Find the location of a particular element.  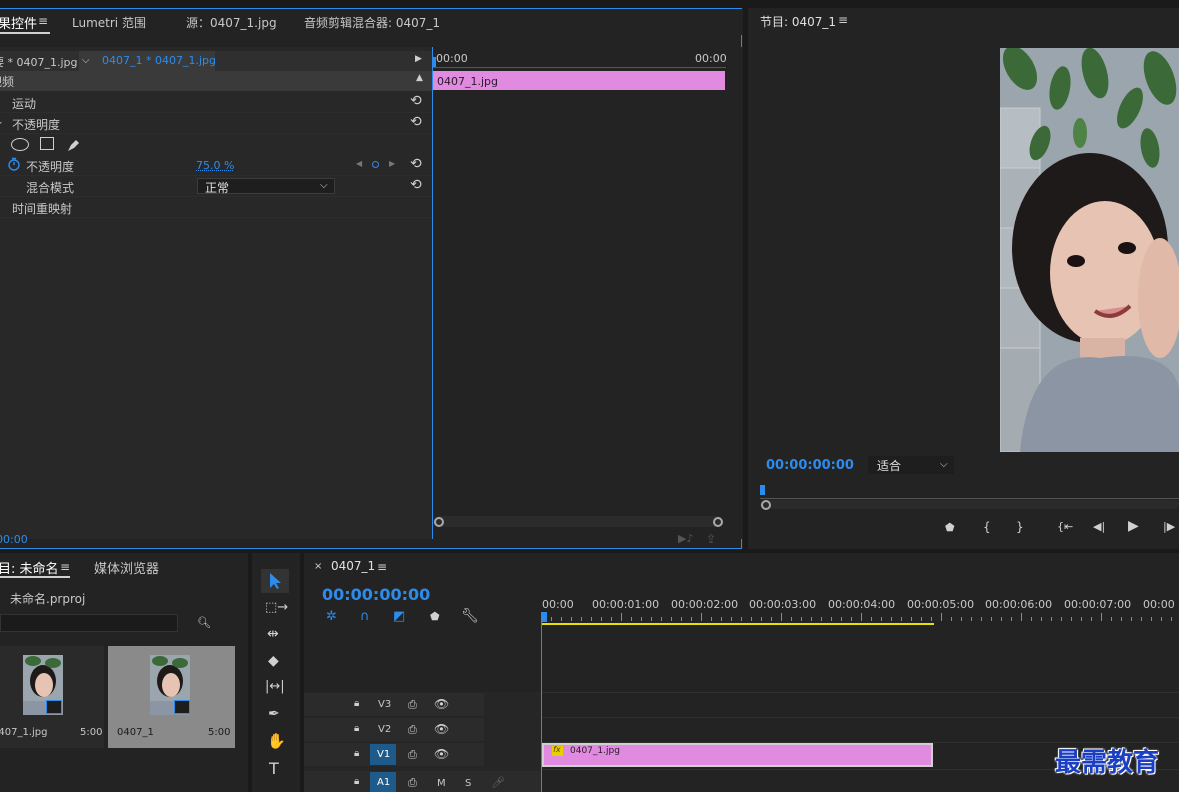

hand-tool-icon: ✋ is located at coordinates (276, 741).